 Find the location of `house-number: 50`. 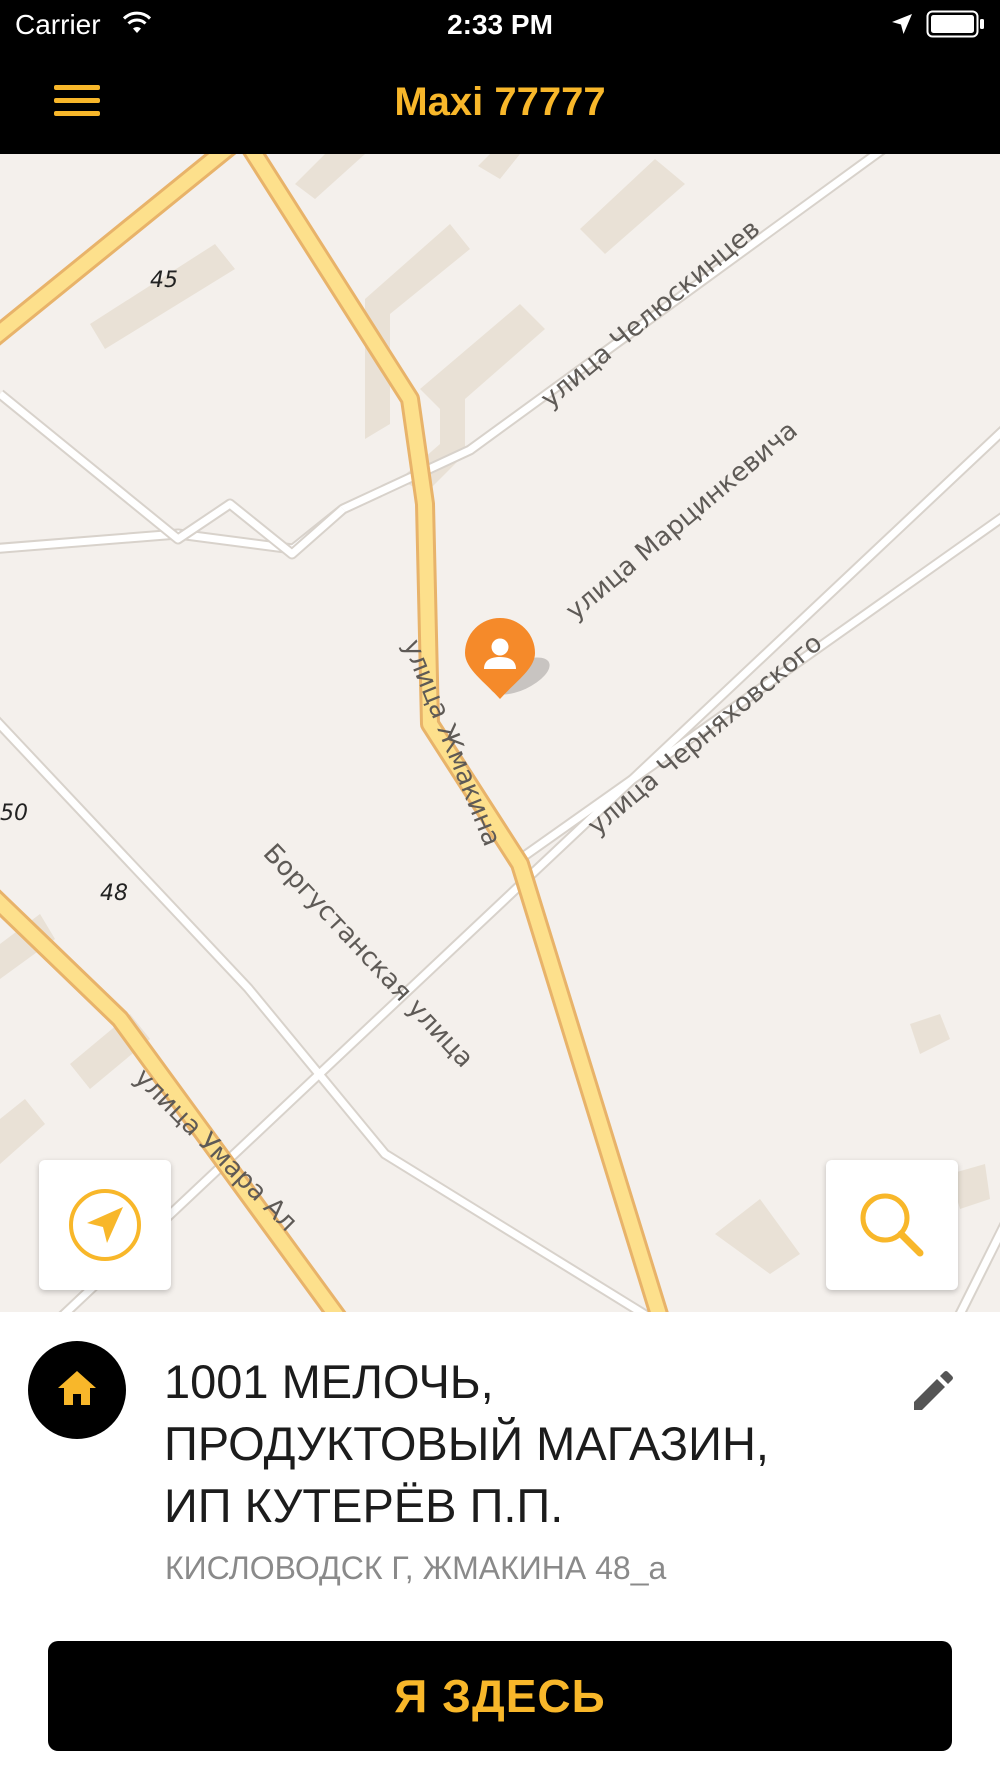

house-number: 50 is located at coordinates (14, 813).